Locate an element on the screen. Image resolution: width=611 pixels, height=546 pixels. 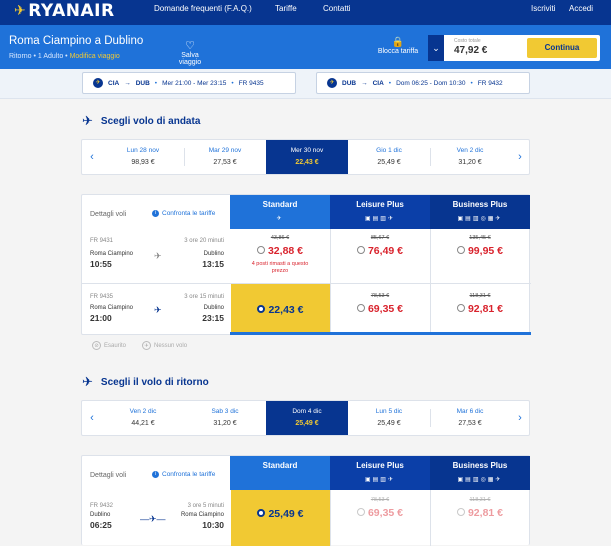
heart-icon: ♡ is located at coordinates (190, 46).